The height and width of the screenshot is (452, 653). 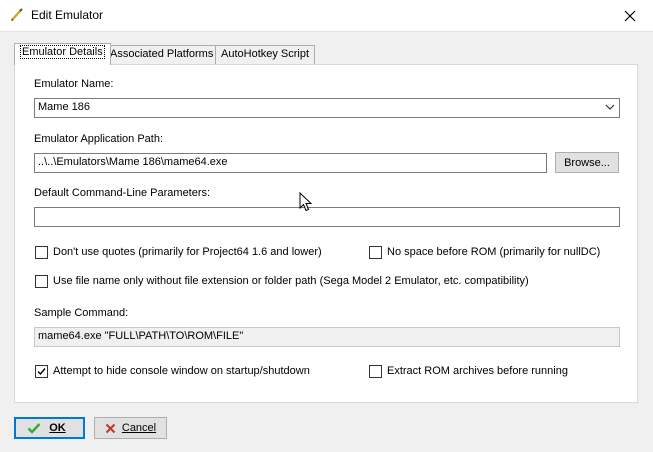 I want to click on close-icon, so click(x=630, y=15).